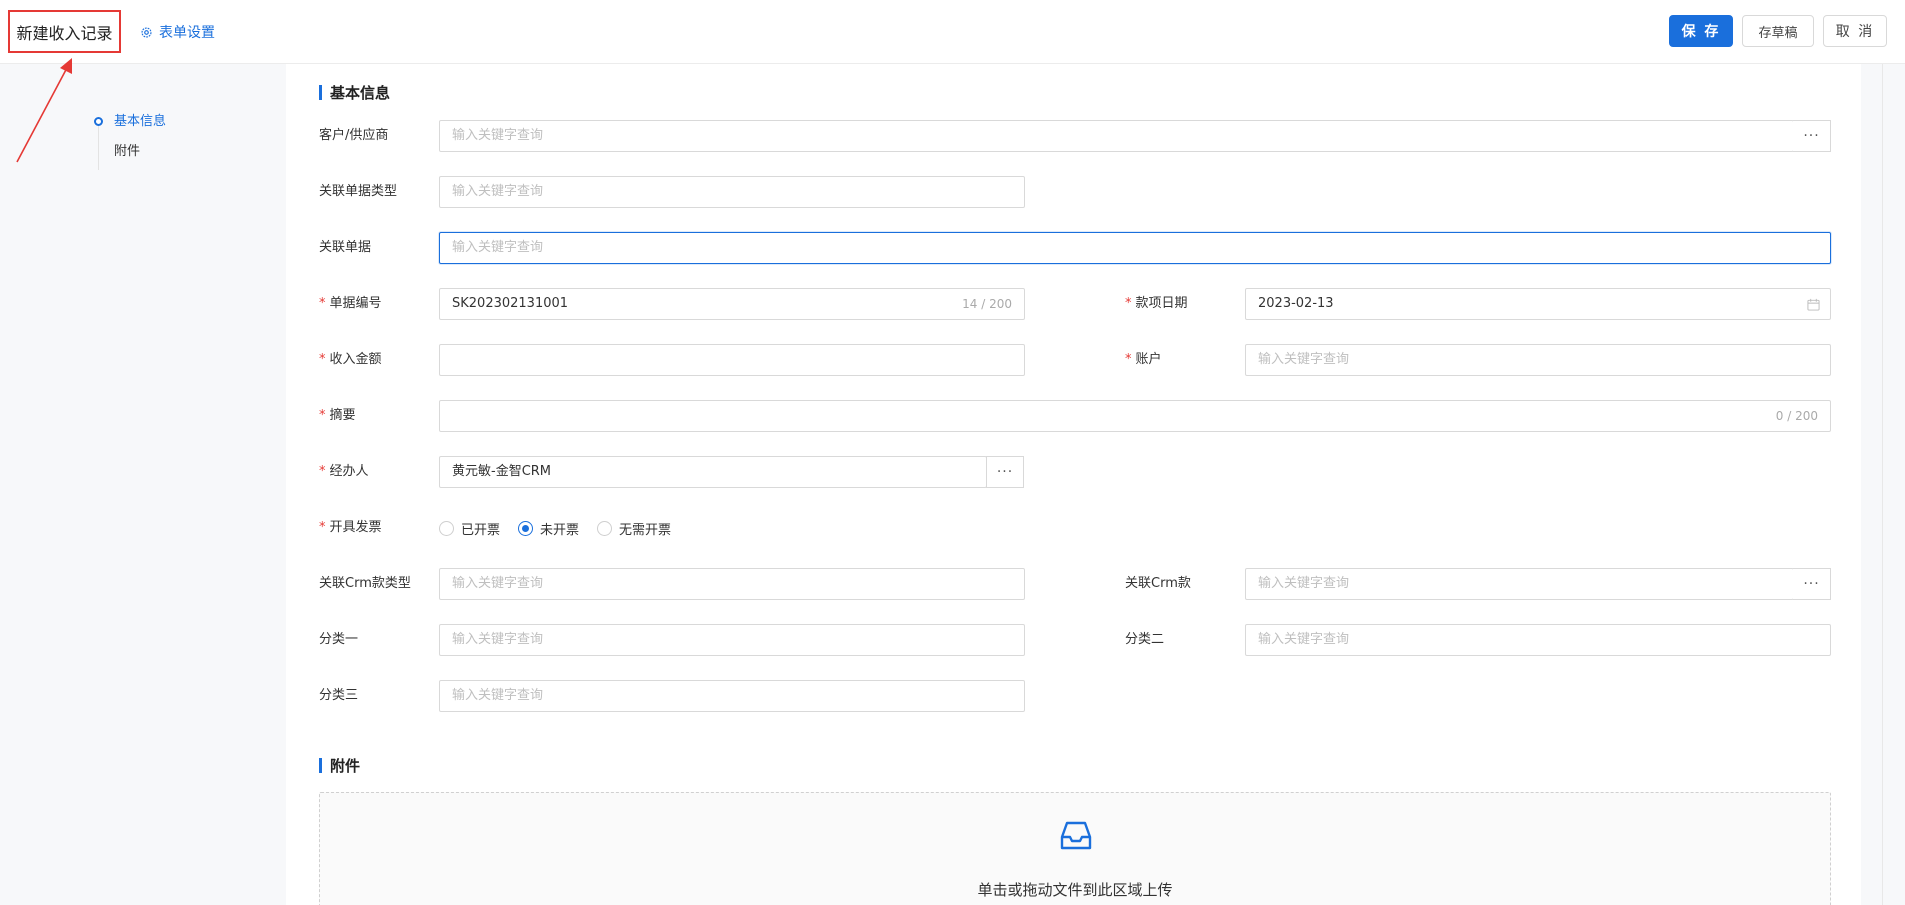 The height and width of the screenshot is (905, 1905). Describe the element at coordinates (1156, 303) in the screenshot. I see `payment-date-label: * 款项日期` at that location.